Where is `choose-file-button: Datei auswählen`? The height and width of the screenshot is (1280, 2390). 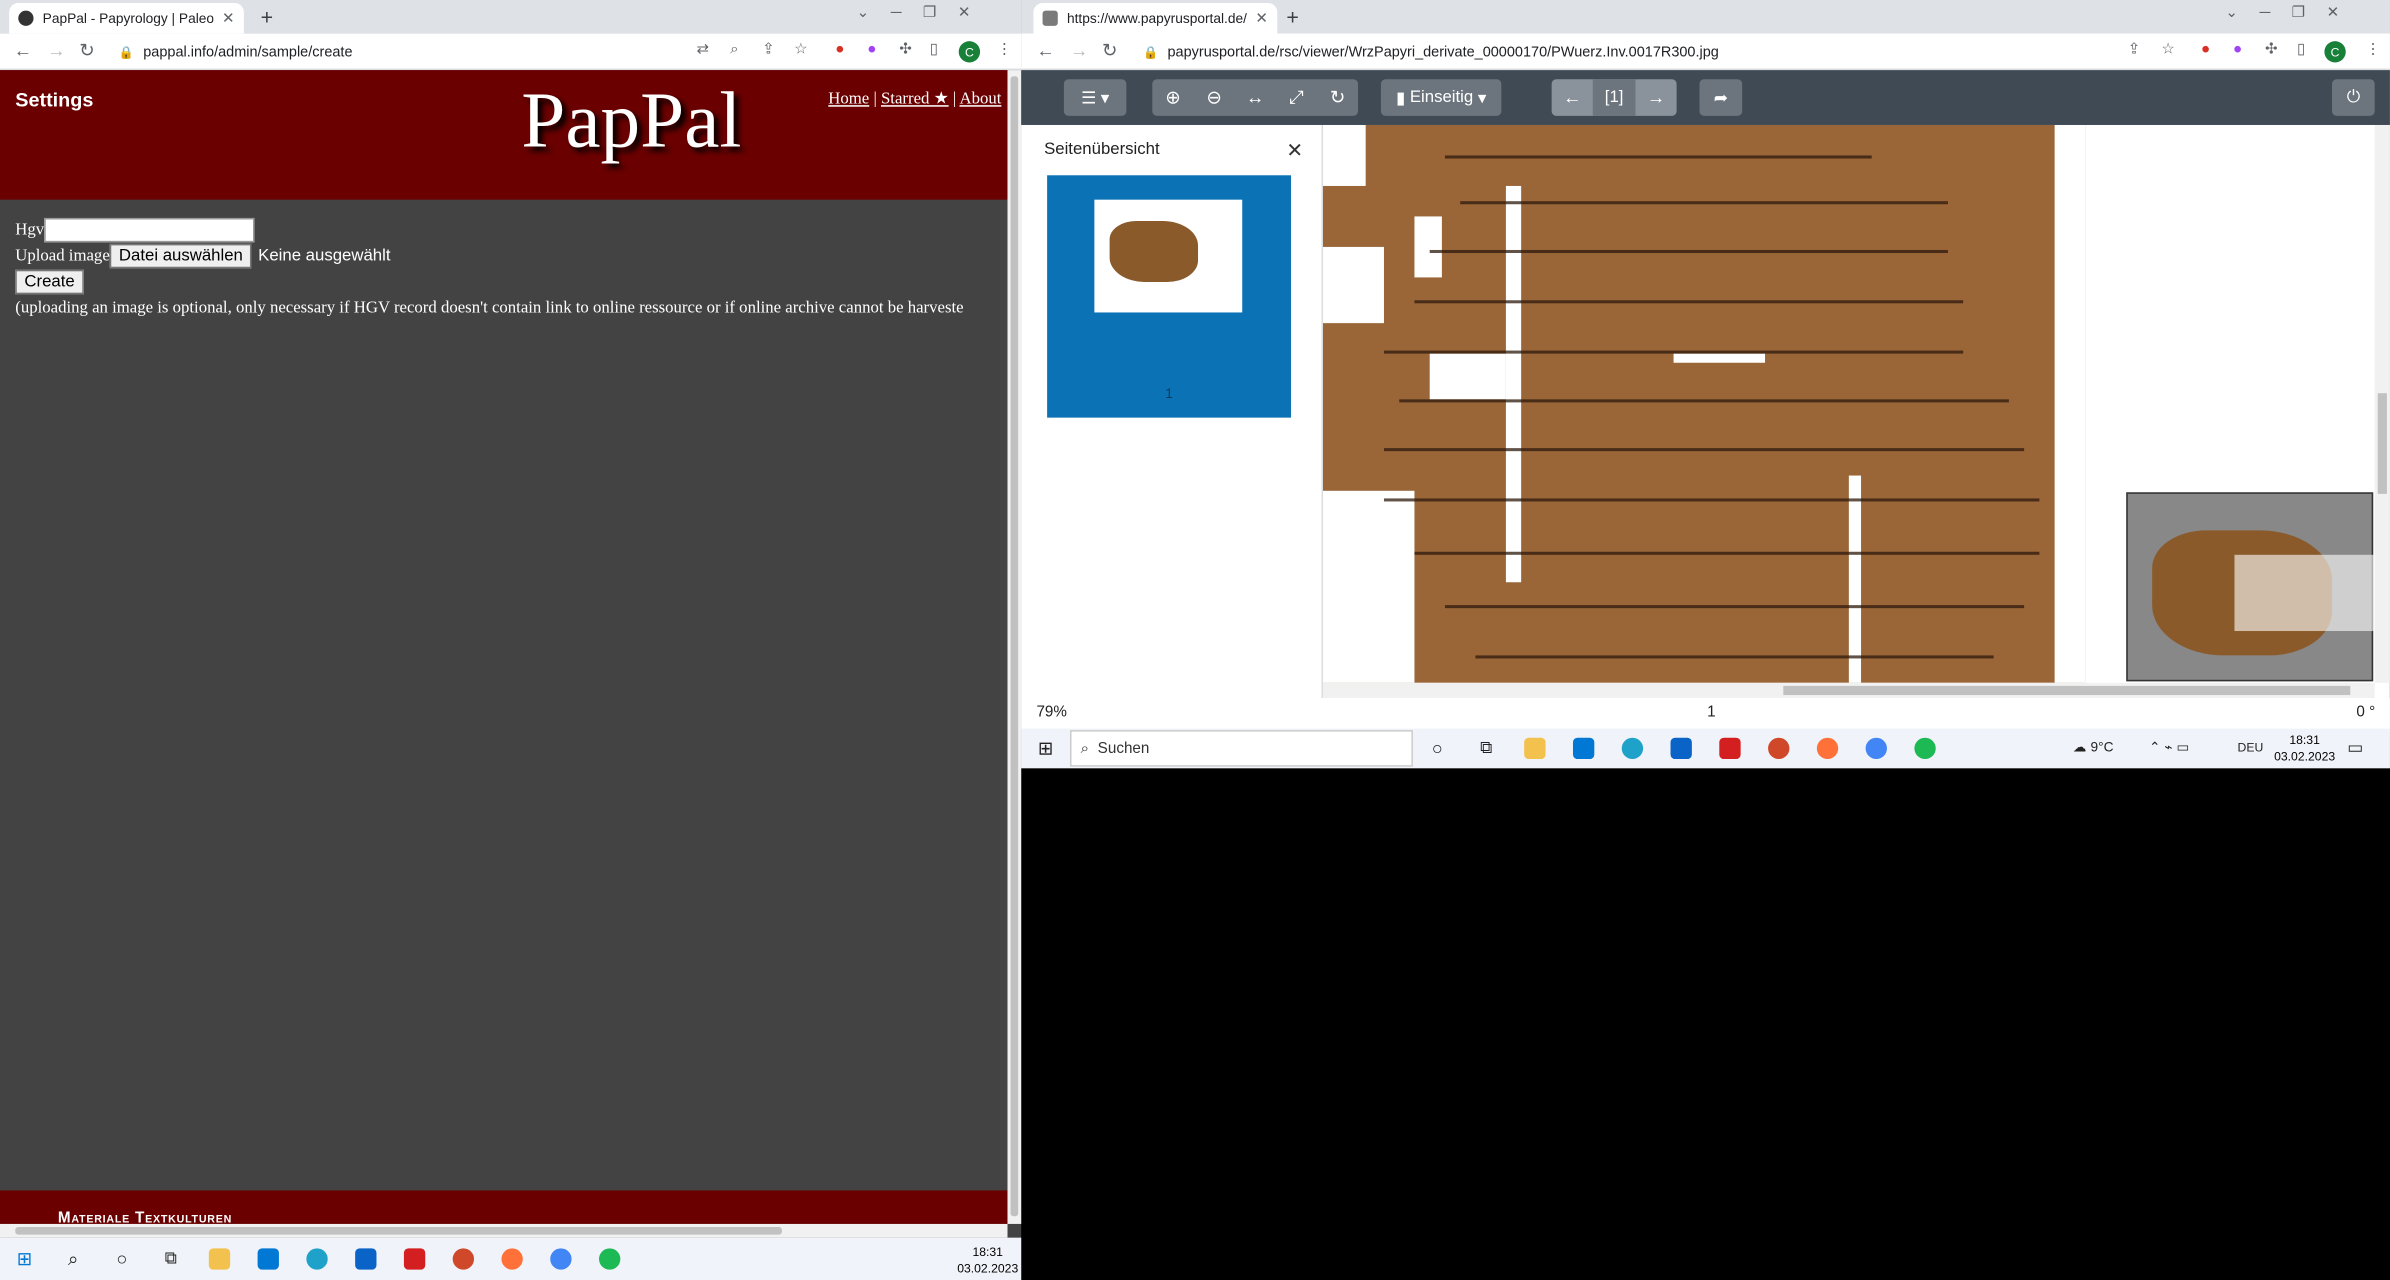 choose-file-button: Datei auswählen is located at coordinates (181, 255).